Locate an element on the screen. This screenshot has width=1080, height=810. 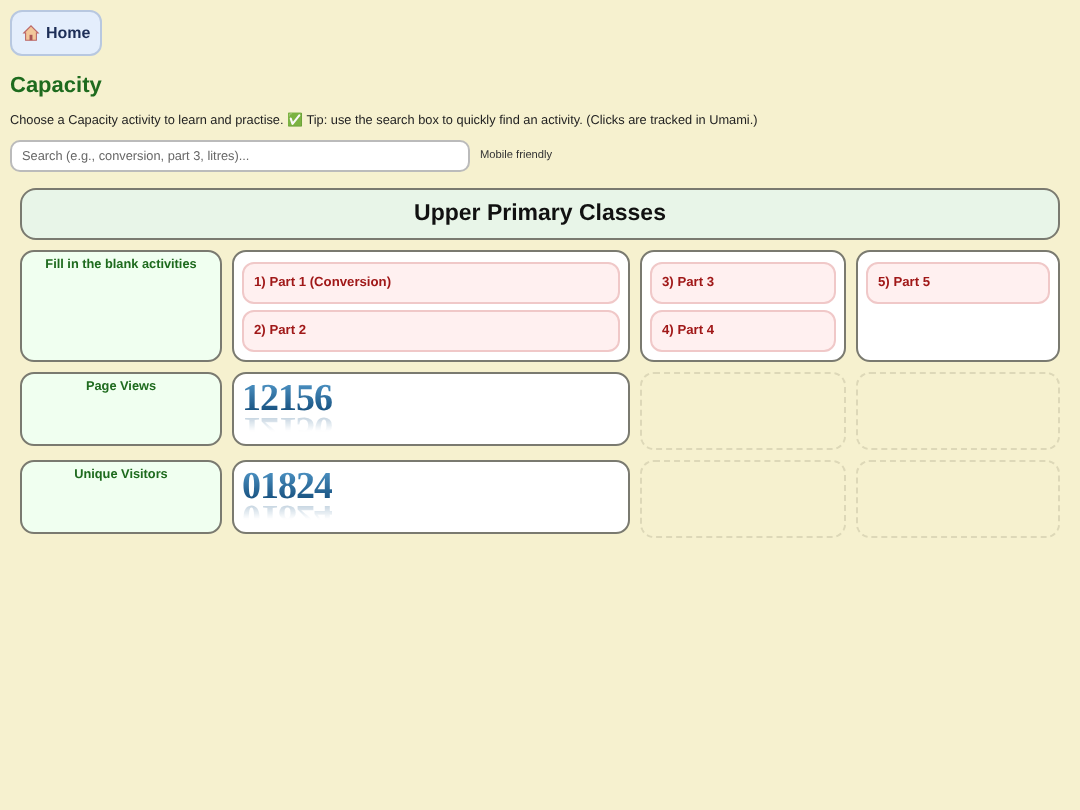
counter-digits: 12156 is located at coordinates (287, 400).